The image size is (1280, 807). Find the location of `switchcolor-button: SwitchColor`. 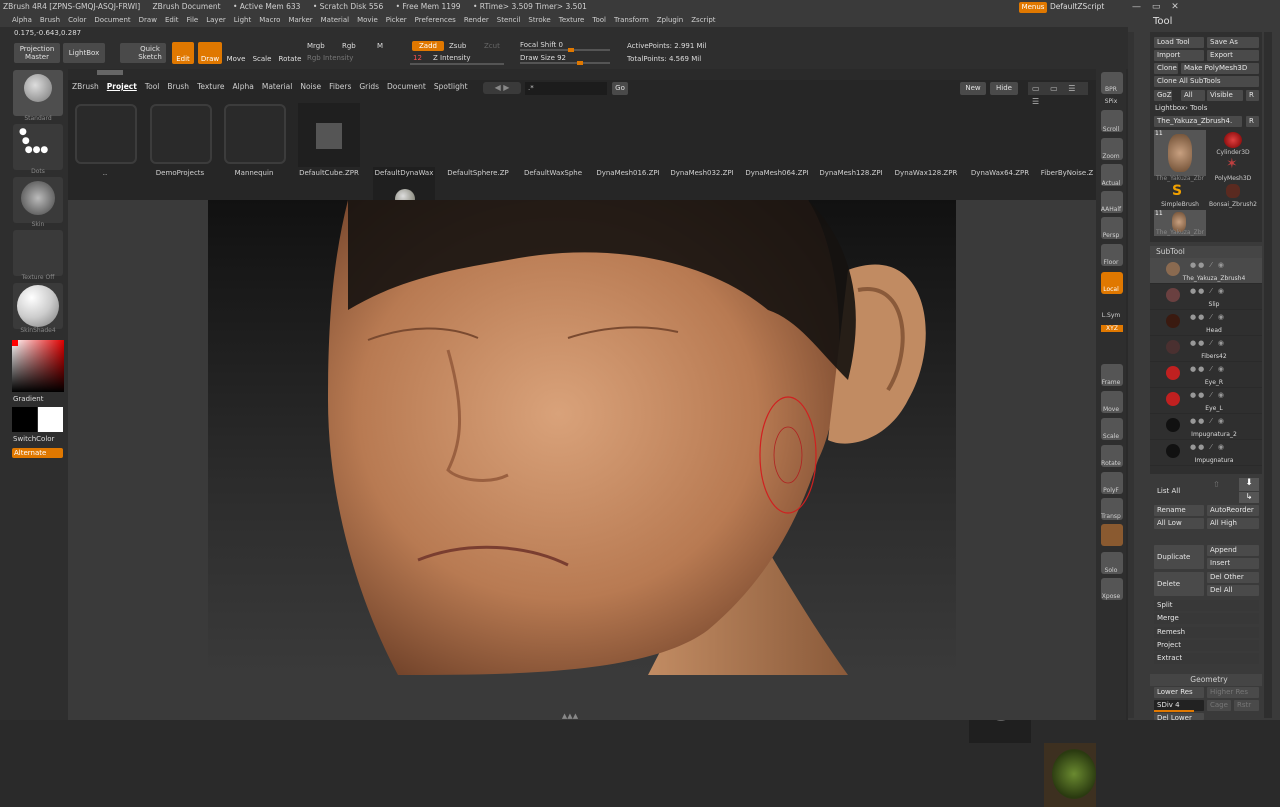

switchcolor-button: SwitchColor is located at coordinates (33, 439).